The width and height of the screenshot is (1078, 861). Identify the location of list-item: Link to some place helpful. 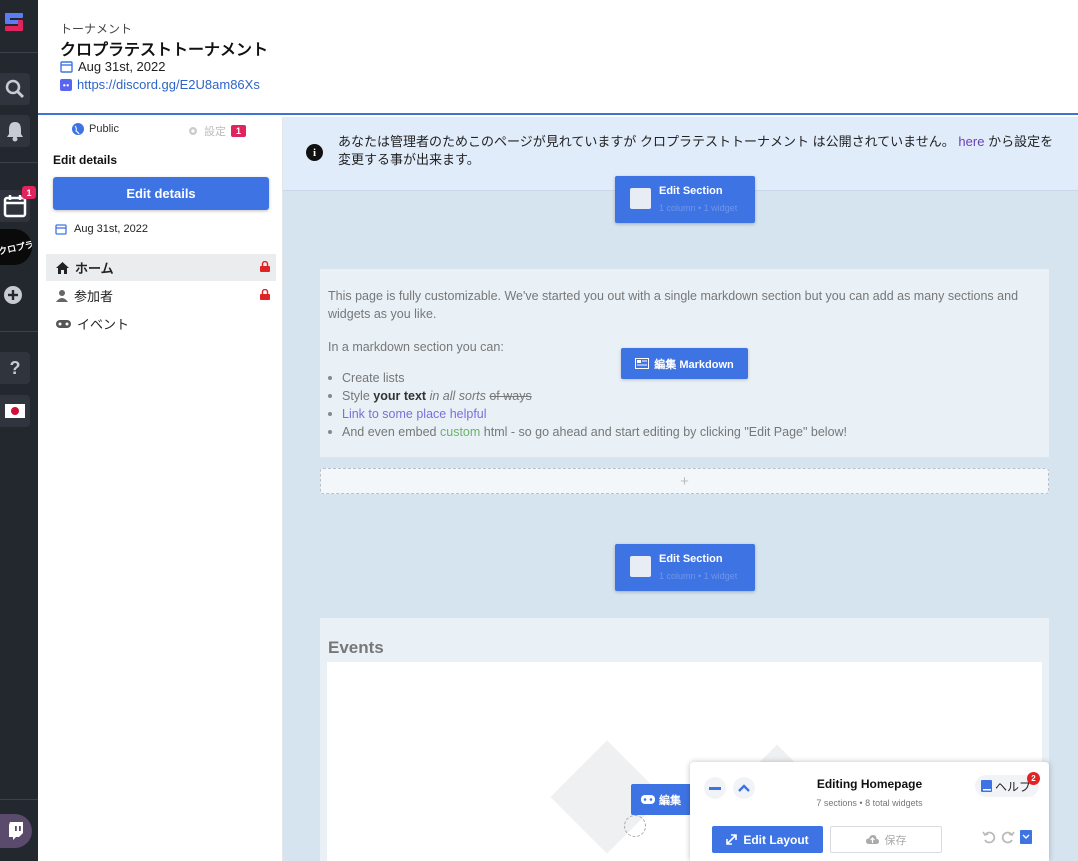
(587, 414).